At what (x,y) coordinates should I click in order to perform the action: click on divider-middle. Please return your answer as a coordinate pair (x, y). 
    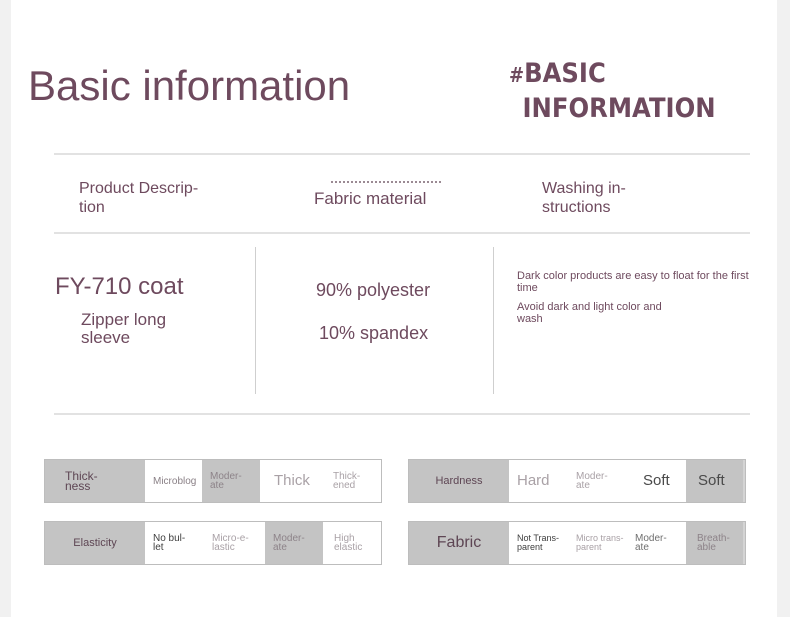
    Looking at the image, I should click on (402, 233).